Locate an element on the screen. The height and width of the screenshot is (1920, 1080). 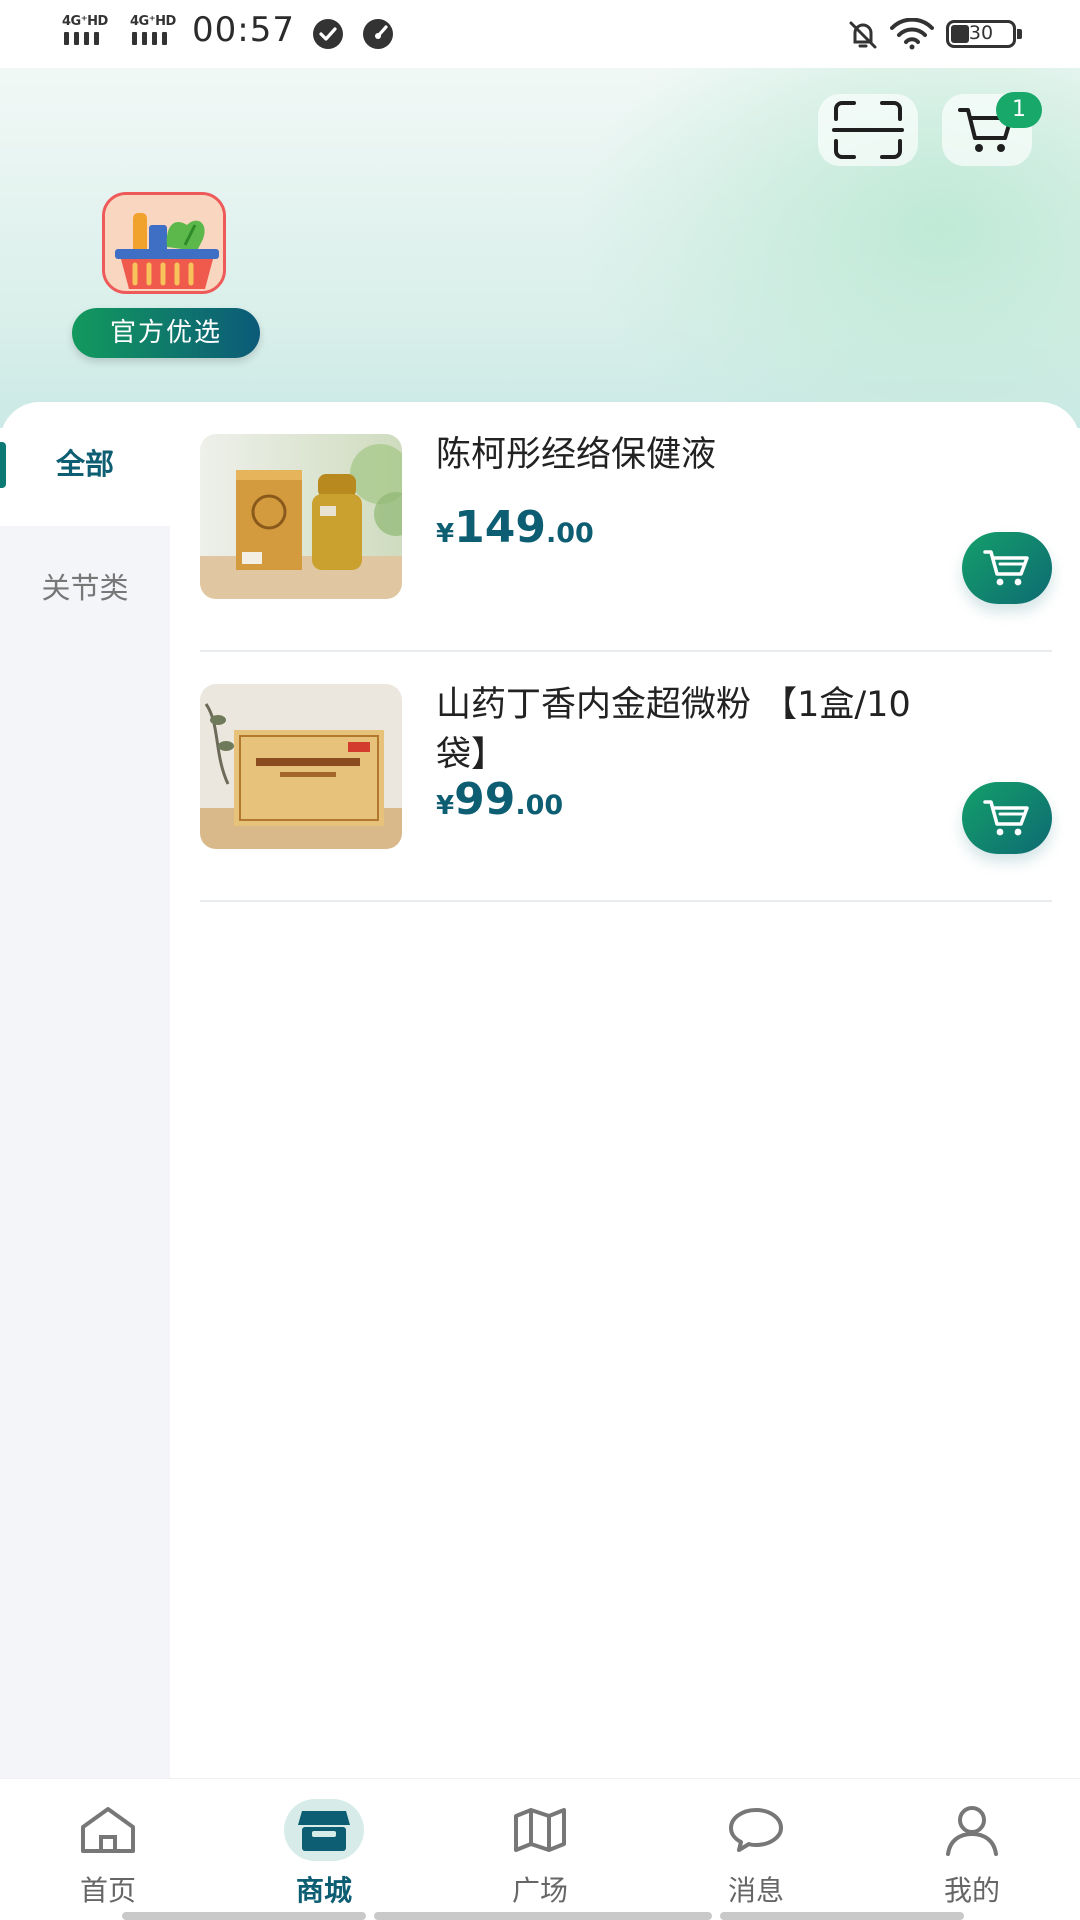
tab-label: 商城 is located at coordinates (323, 1890).